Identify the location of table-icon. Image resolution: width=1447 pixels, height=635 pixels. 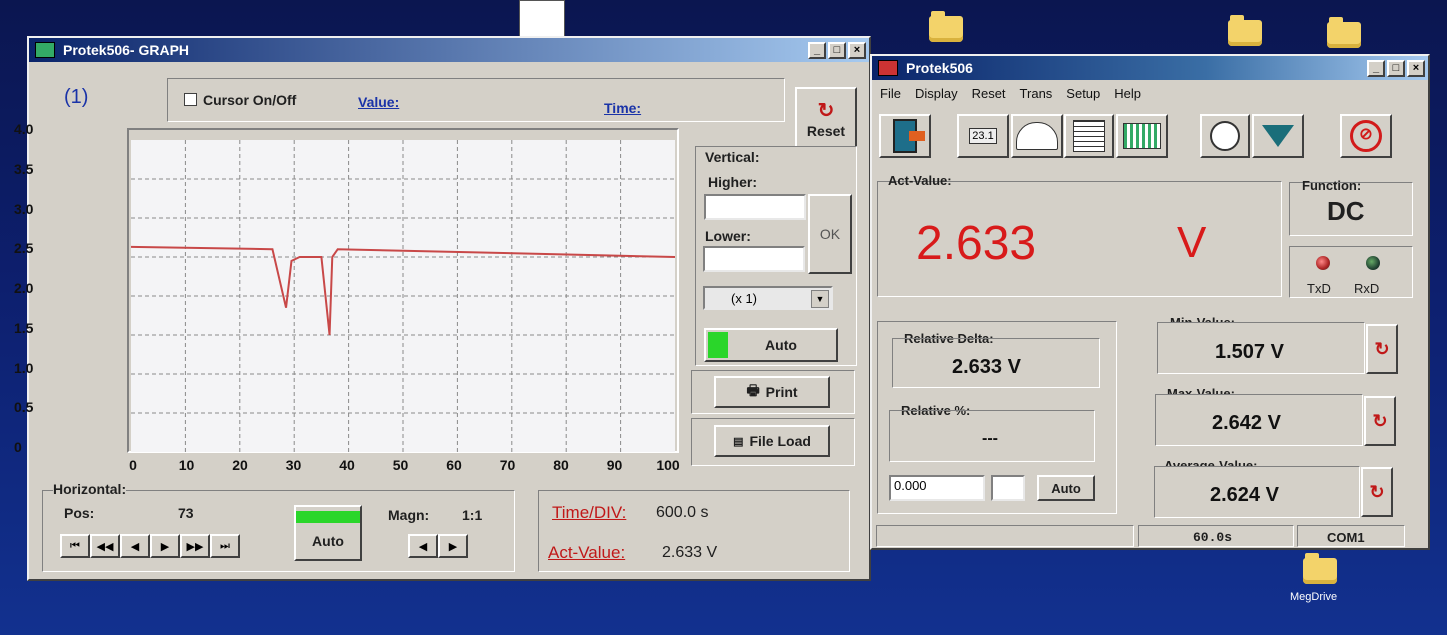
(1089, 136).